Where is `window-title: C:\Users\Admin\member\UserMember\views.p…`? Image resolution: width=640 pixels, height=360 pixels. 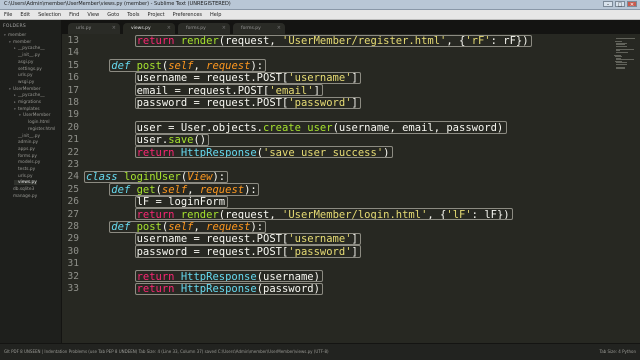
window-title: C:\Users\Admin\member\UserMember\views.p… is located at coordinates (117, 4).